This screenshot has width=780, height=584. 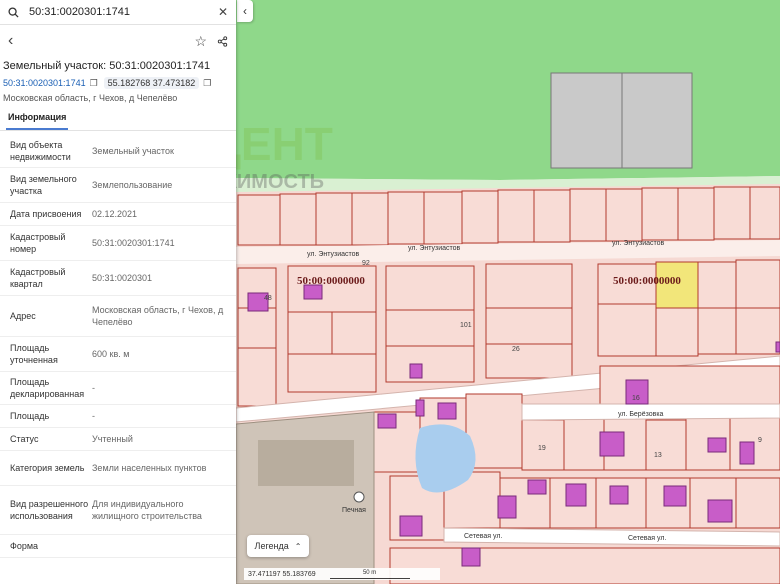 I want to click on lot-number: 13, so click(x=658, y=455).